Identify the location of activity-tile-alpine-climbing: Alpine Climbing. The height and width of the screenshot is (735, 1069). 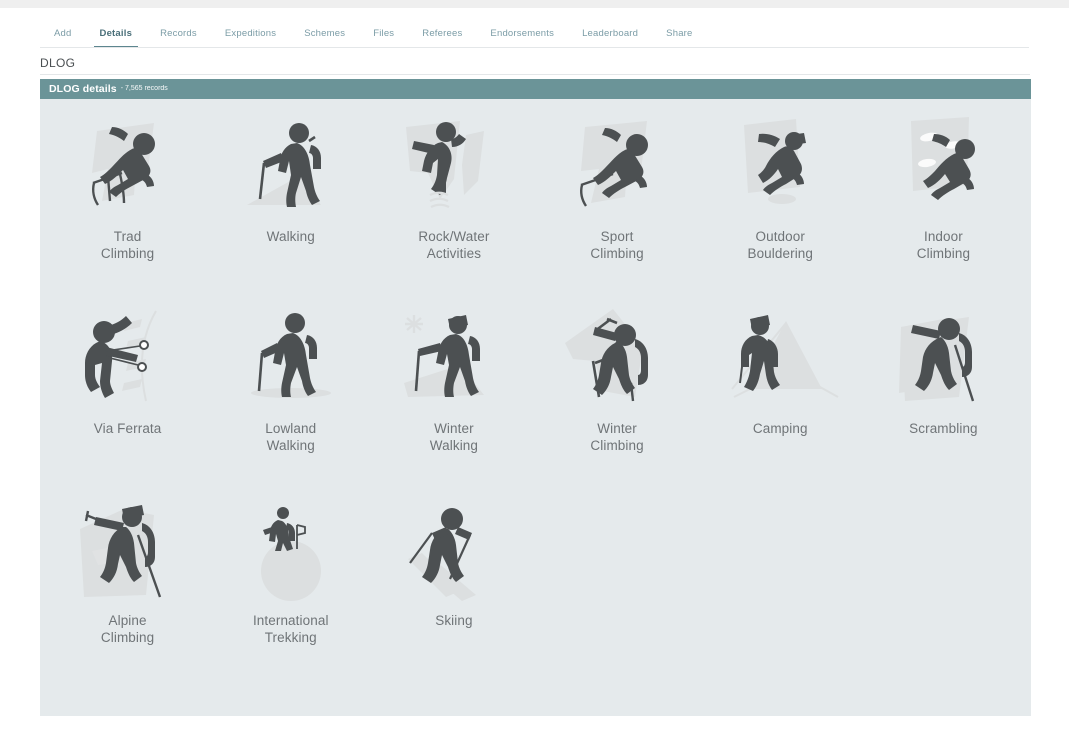
(127, 593).